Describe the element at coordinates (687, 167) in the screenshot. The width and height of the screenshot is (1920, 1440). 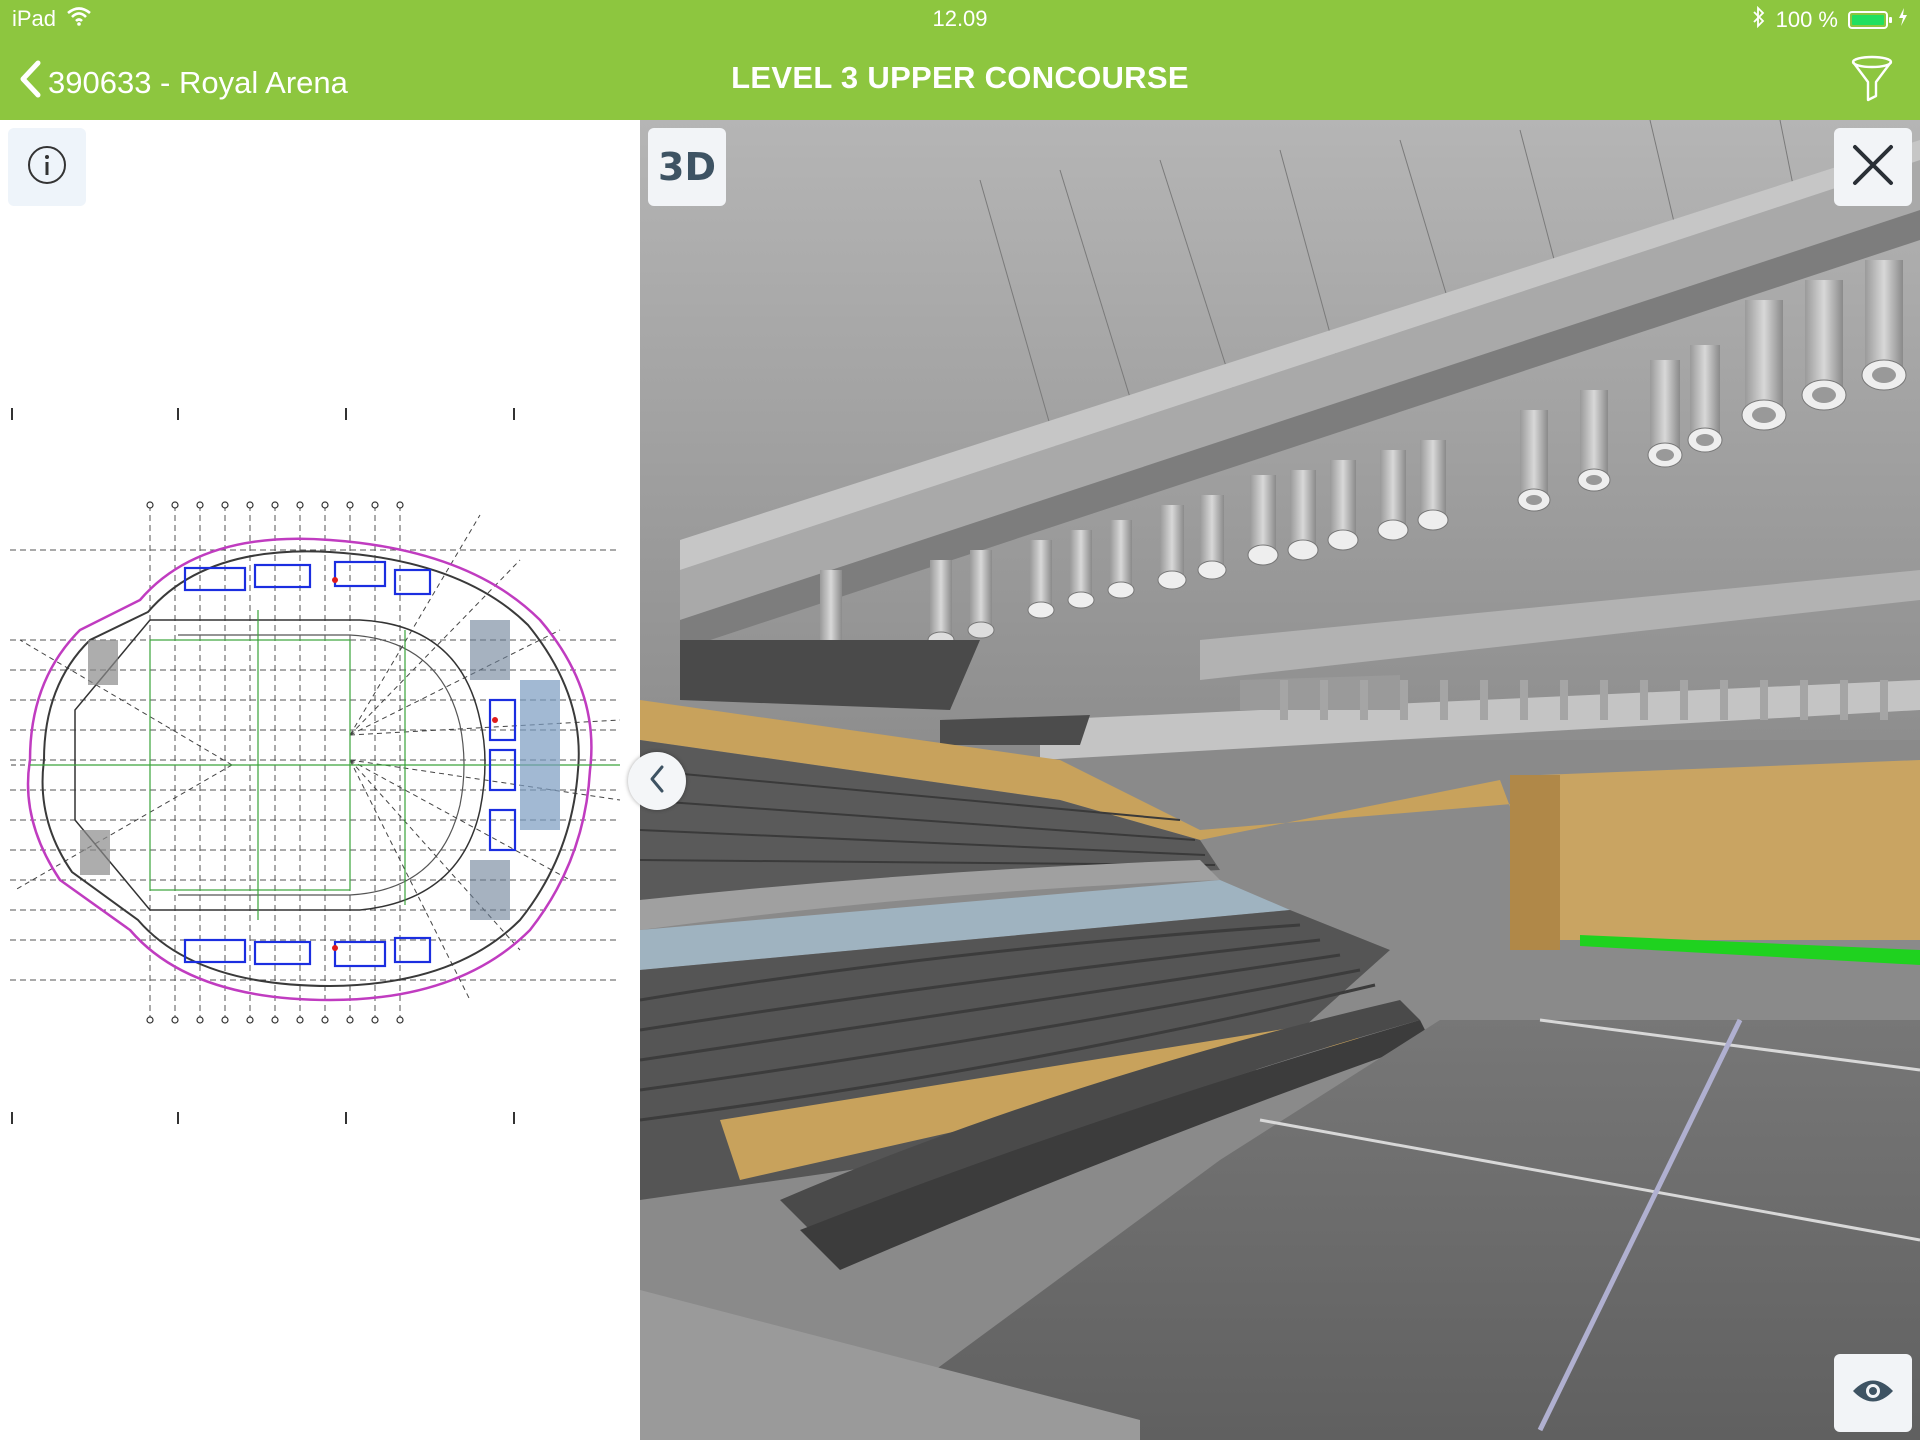
I see `view-mode-3d-button: 3D` at that location.